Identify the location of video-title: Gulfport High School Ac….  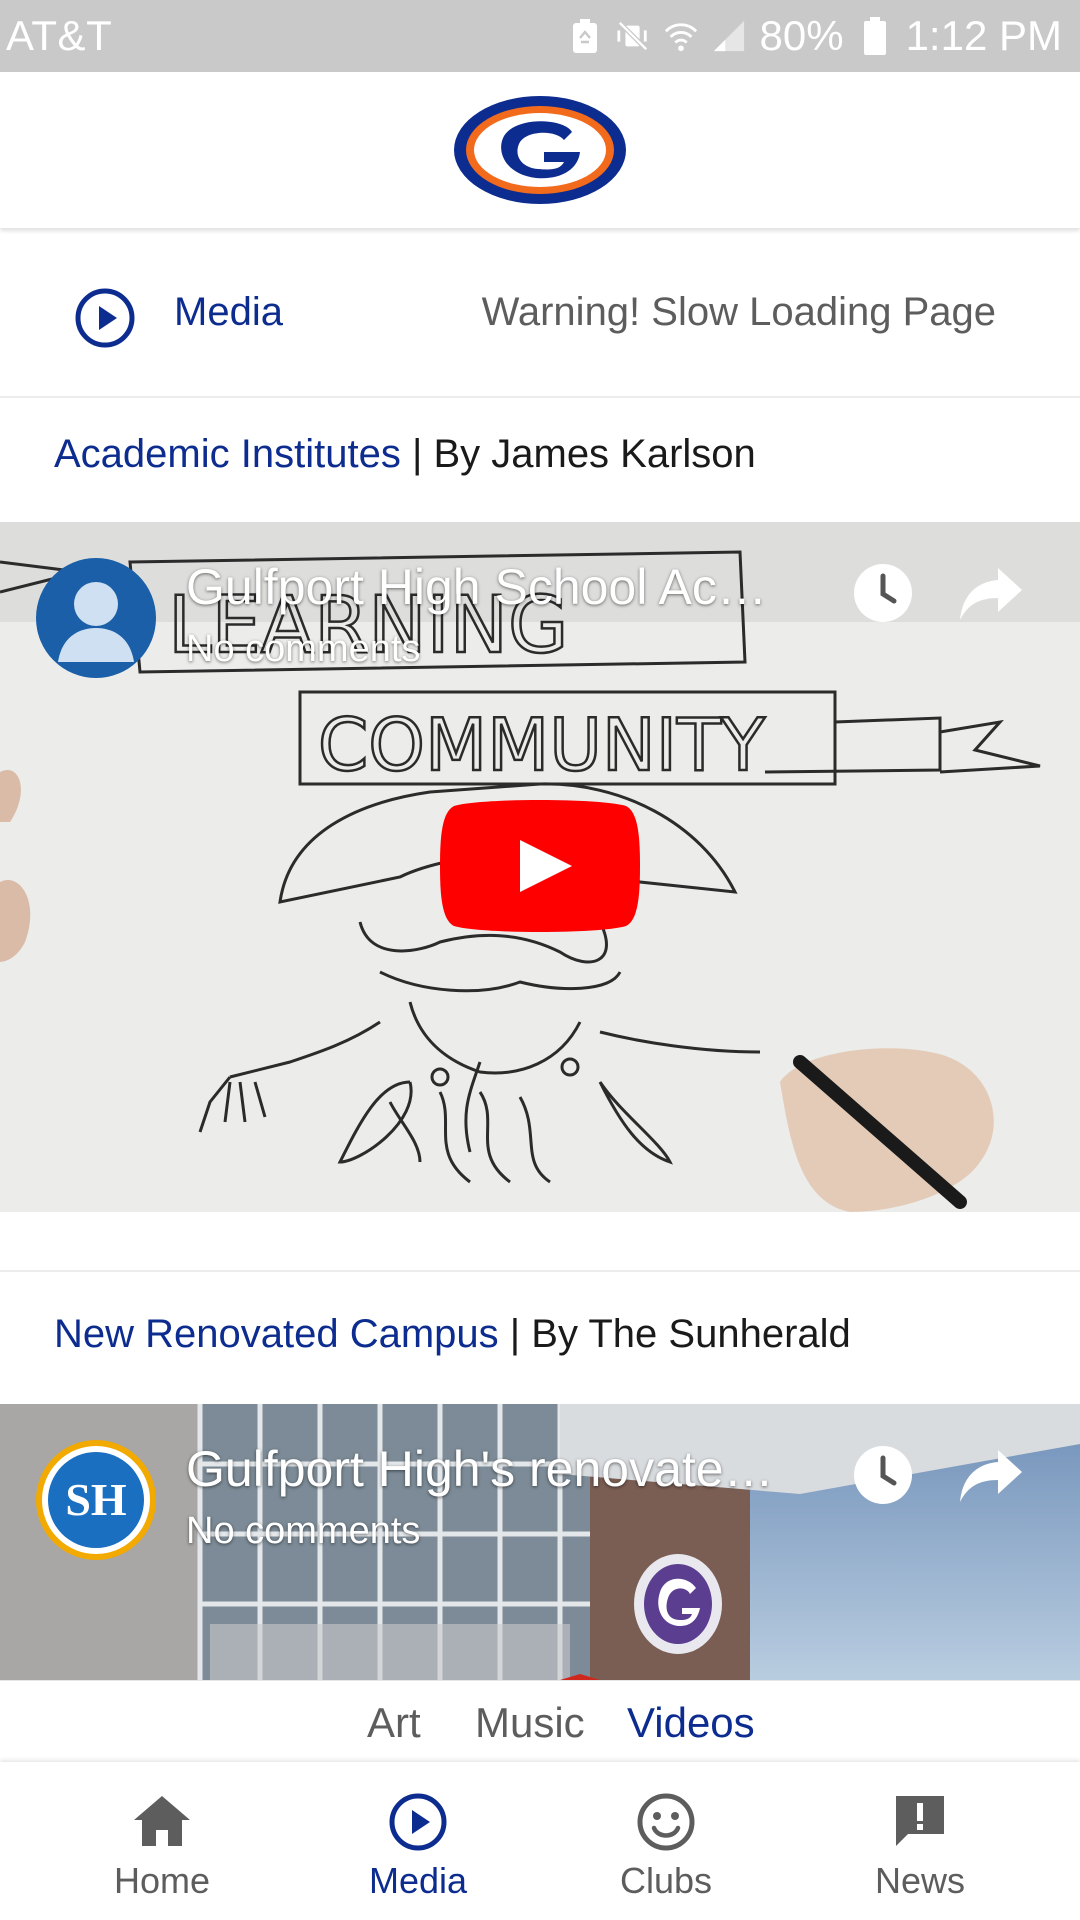
(476, 587).